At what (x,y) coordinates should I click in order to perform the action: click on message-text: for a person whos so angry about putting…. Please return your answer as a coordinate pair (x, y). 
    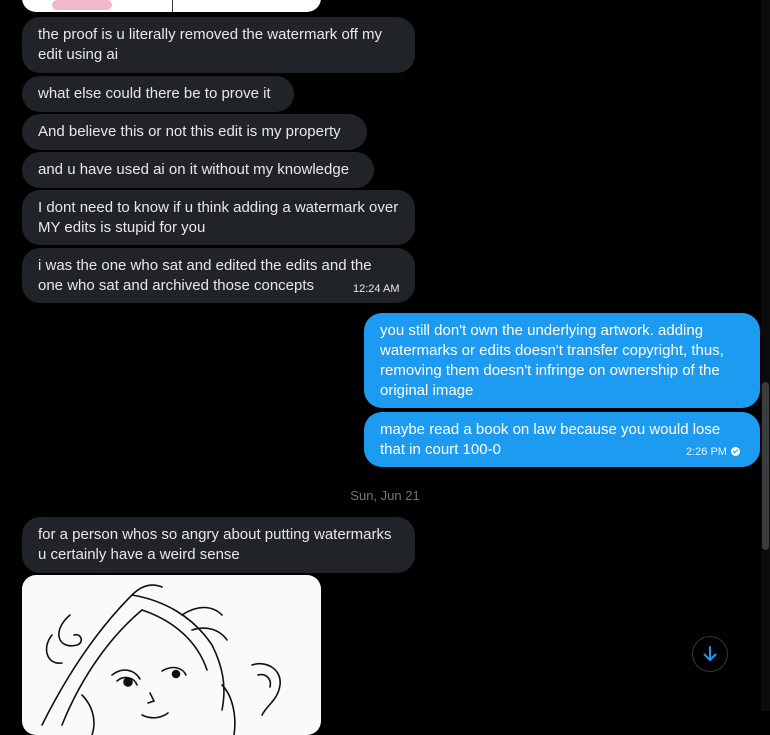
    Looking at the image, I should click on (215, 544).